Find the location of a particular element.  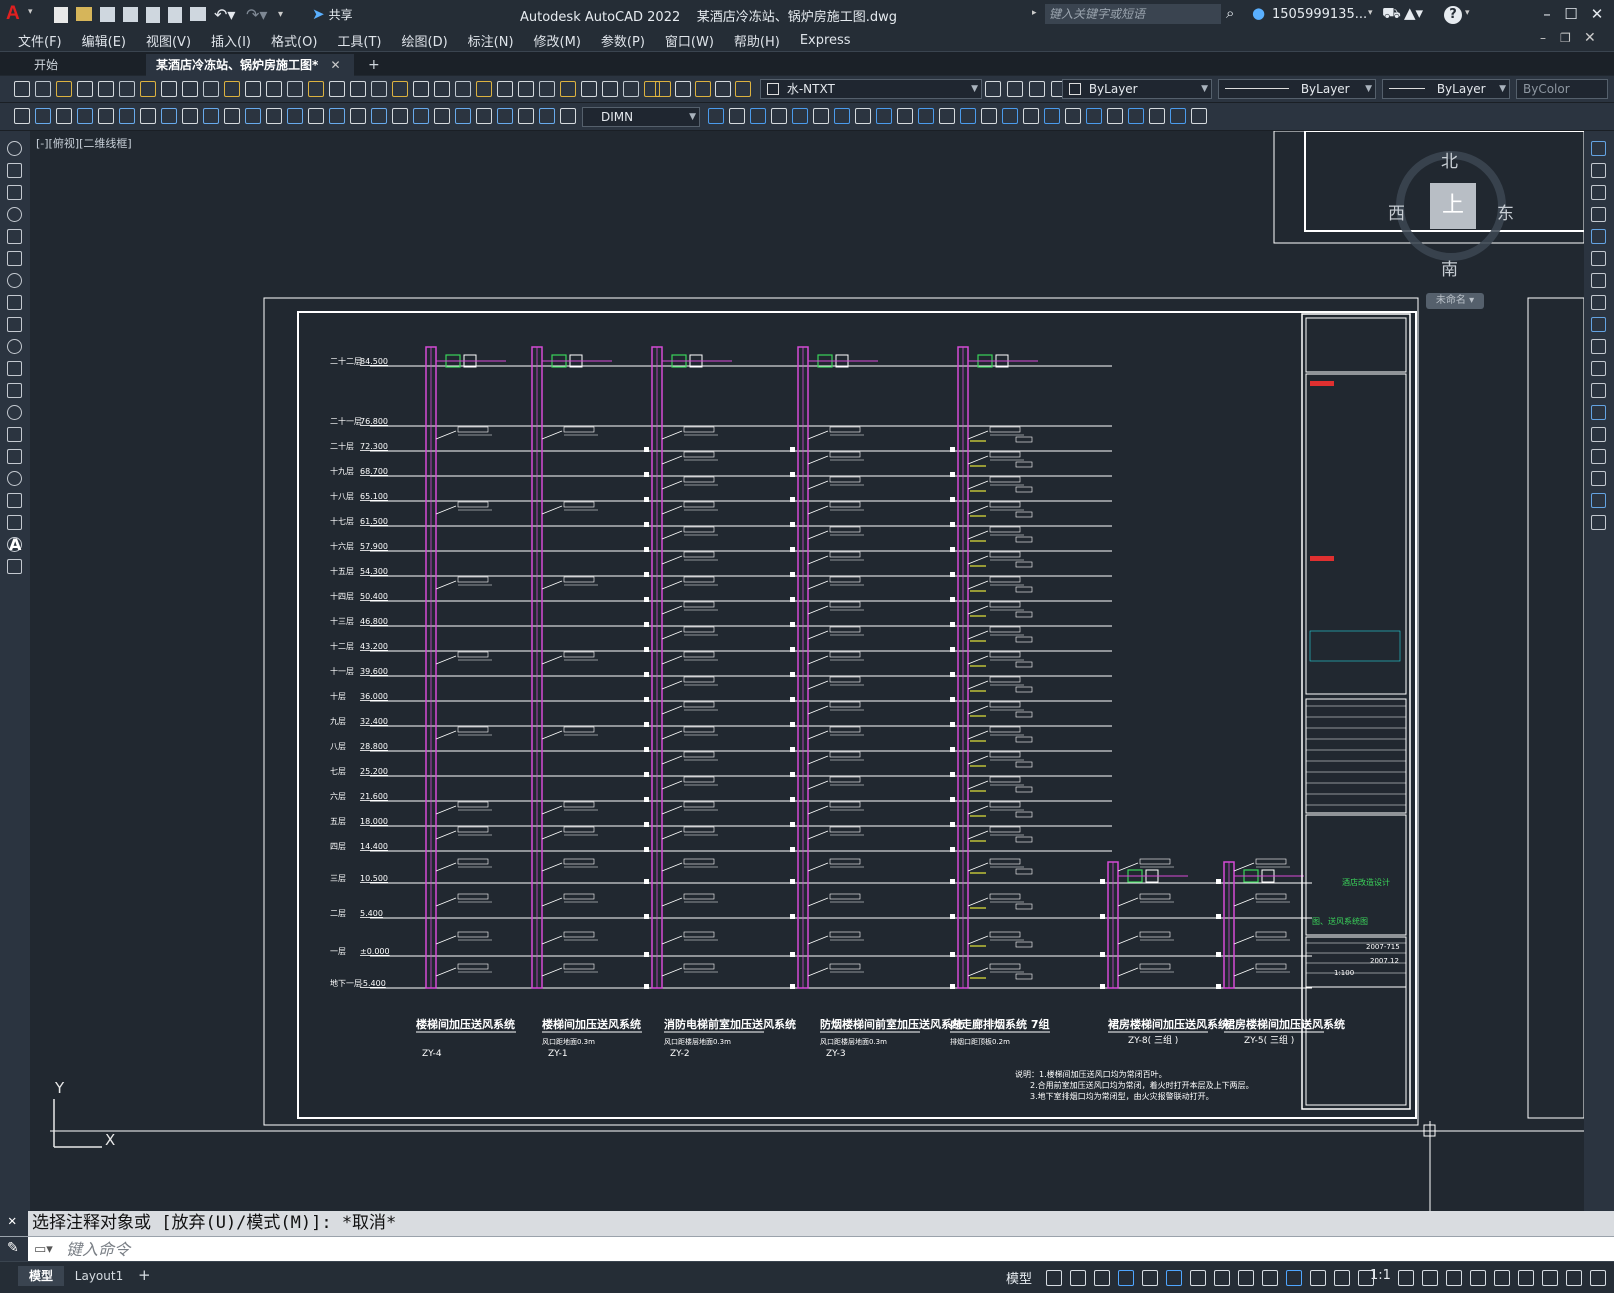

command-input: 键入命令 is located at coordinates (98, 1249).